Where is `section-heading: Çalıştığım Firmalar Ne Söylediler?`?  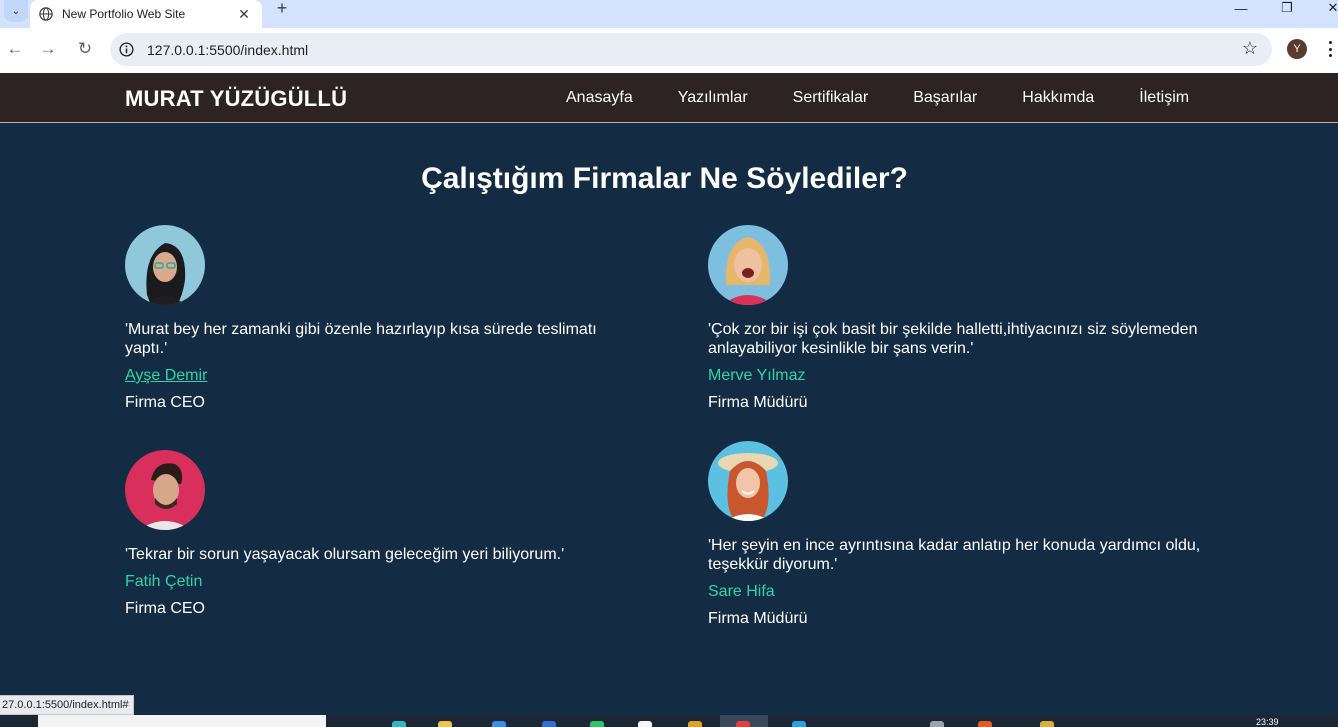
section-heading: Çalıştığım Firmalar Ne Söylediler? is located at coordinates (664, 178).